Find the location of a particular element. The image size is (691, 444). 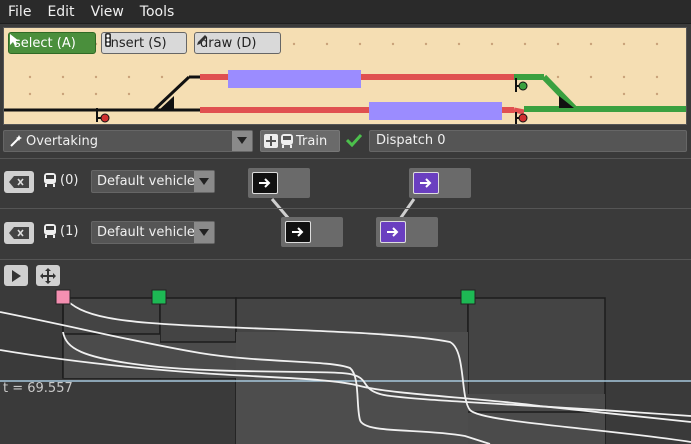

menu-file: File is located at coordinates (19, 12).